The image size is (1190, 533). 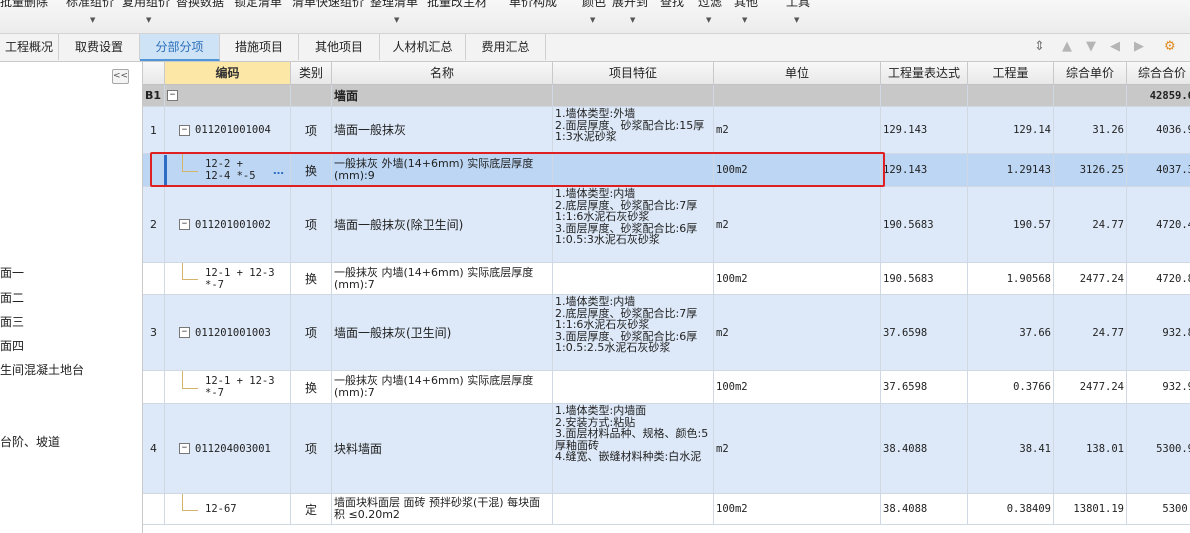 What do you see at coordinates (328, 7) in the screenshot?
I see `quick-pricing-button: 清单快速组价` at bounding box center [328, 7].